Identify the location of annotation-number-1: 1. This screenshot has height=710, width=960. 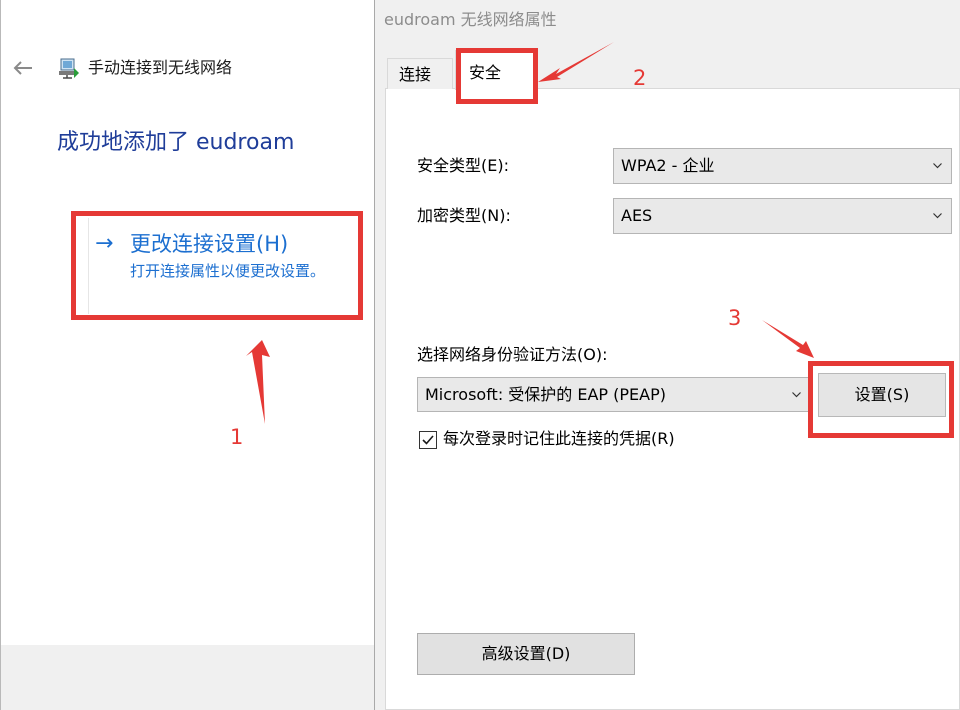
(237, 437).